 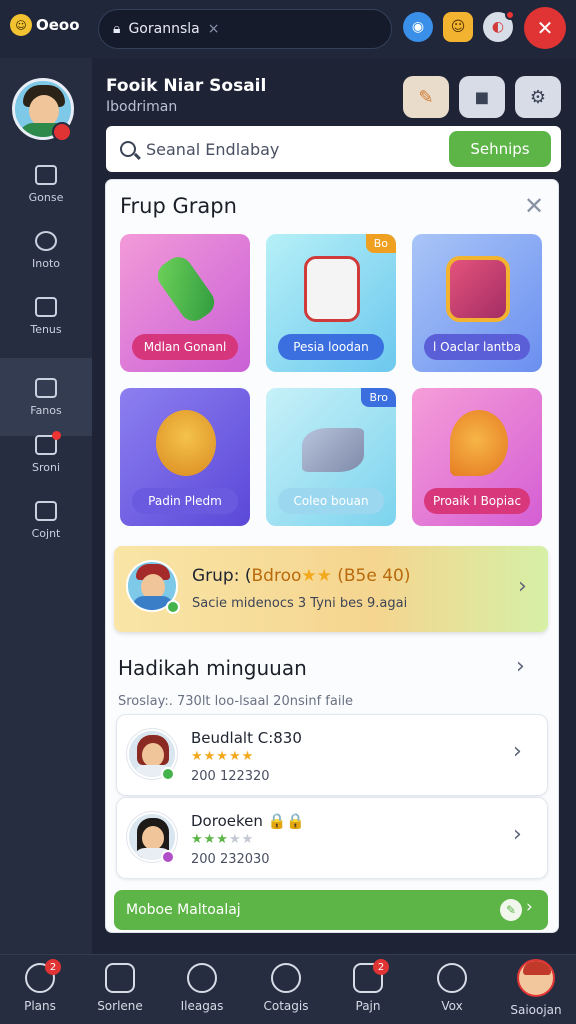 I want to click on section-subtitle: Sroslay:. 730lt loo-lsaal 20nsinf faile, so click(x=236, y=701).